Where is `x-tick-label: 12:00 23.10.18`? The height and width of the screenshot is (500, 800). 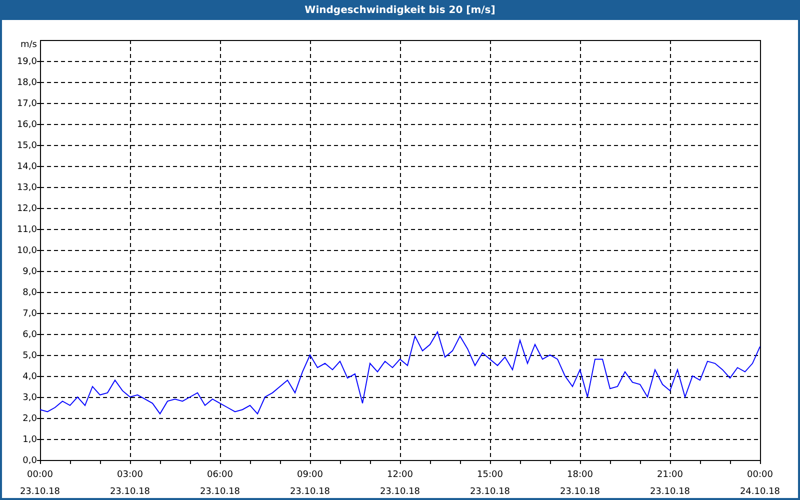
x-tick-label: 12:00 23.10.18 is located at coordinates (400, 483).